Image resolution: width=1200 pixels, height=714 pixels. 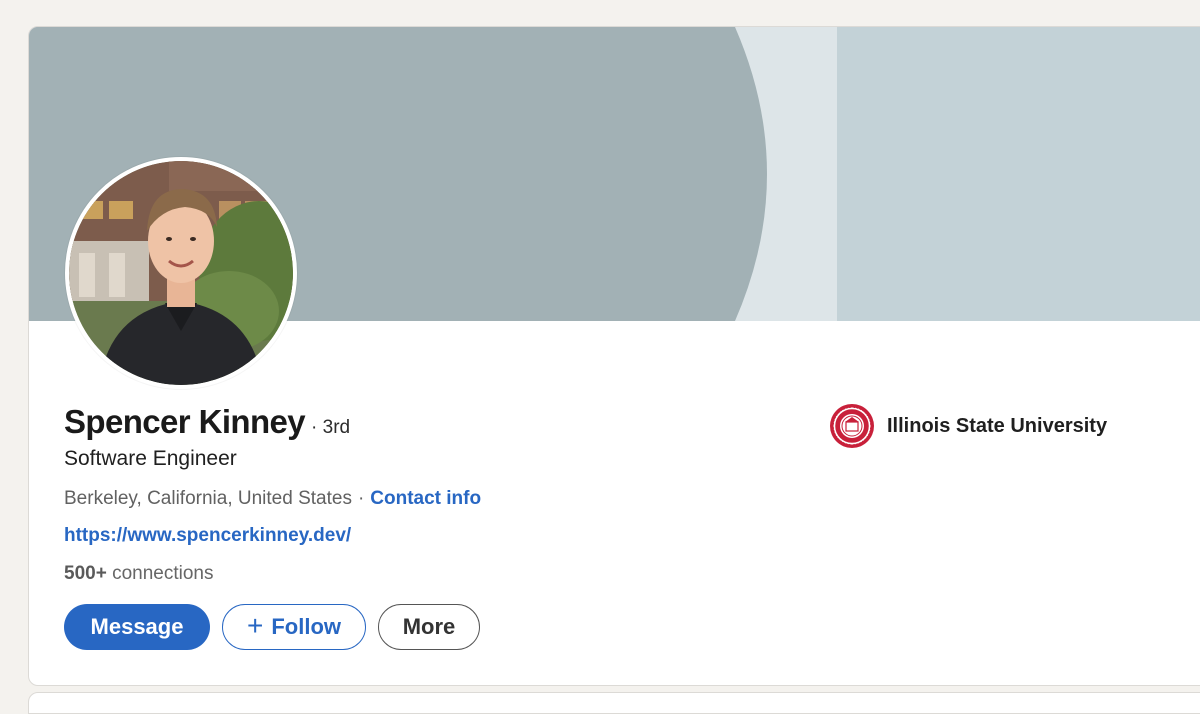 I want to click on profile-actions: Message + Follow More, so click(x=272, y=627).